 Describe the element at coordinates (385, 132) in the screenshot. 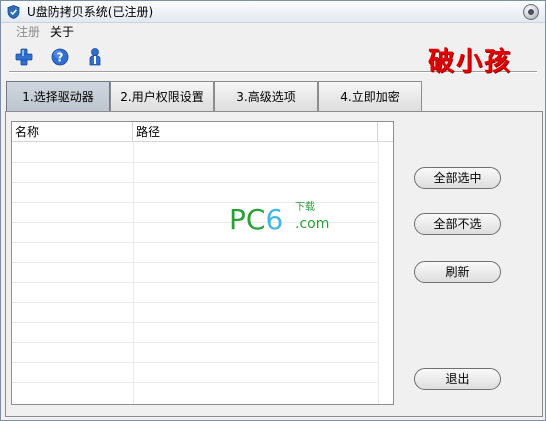

I see `column-header-filler` at that location.